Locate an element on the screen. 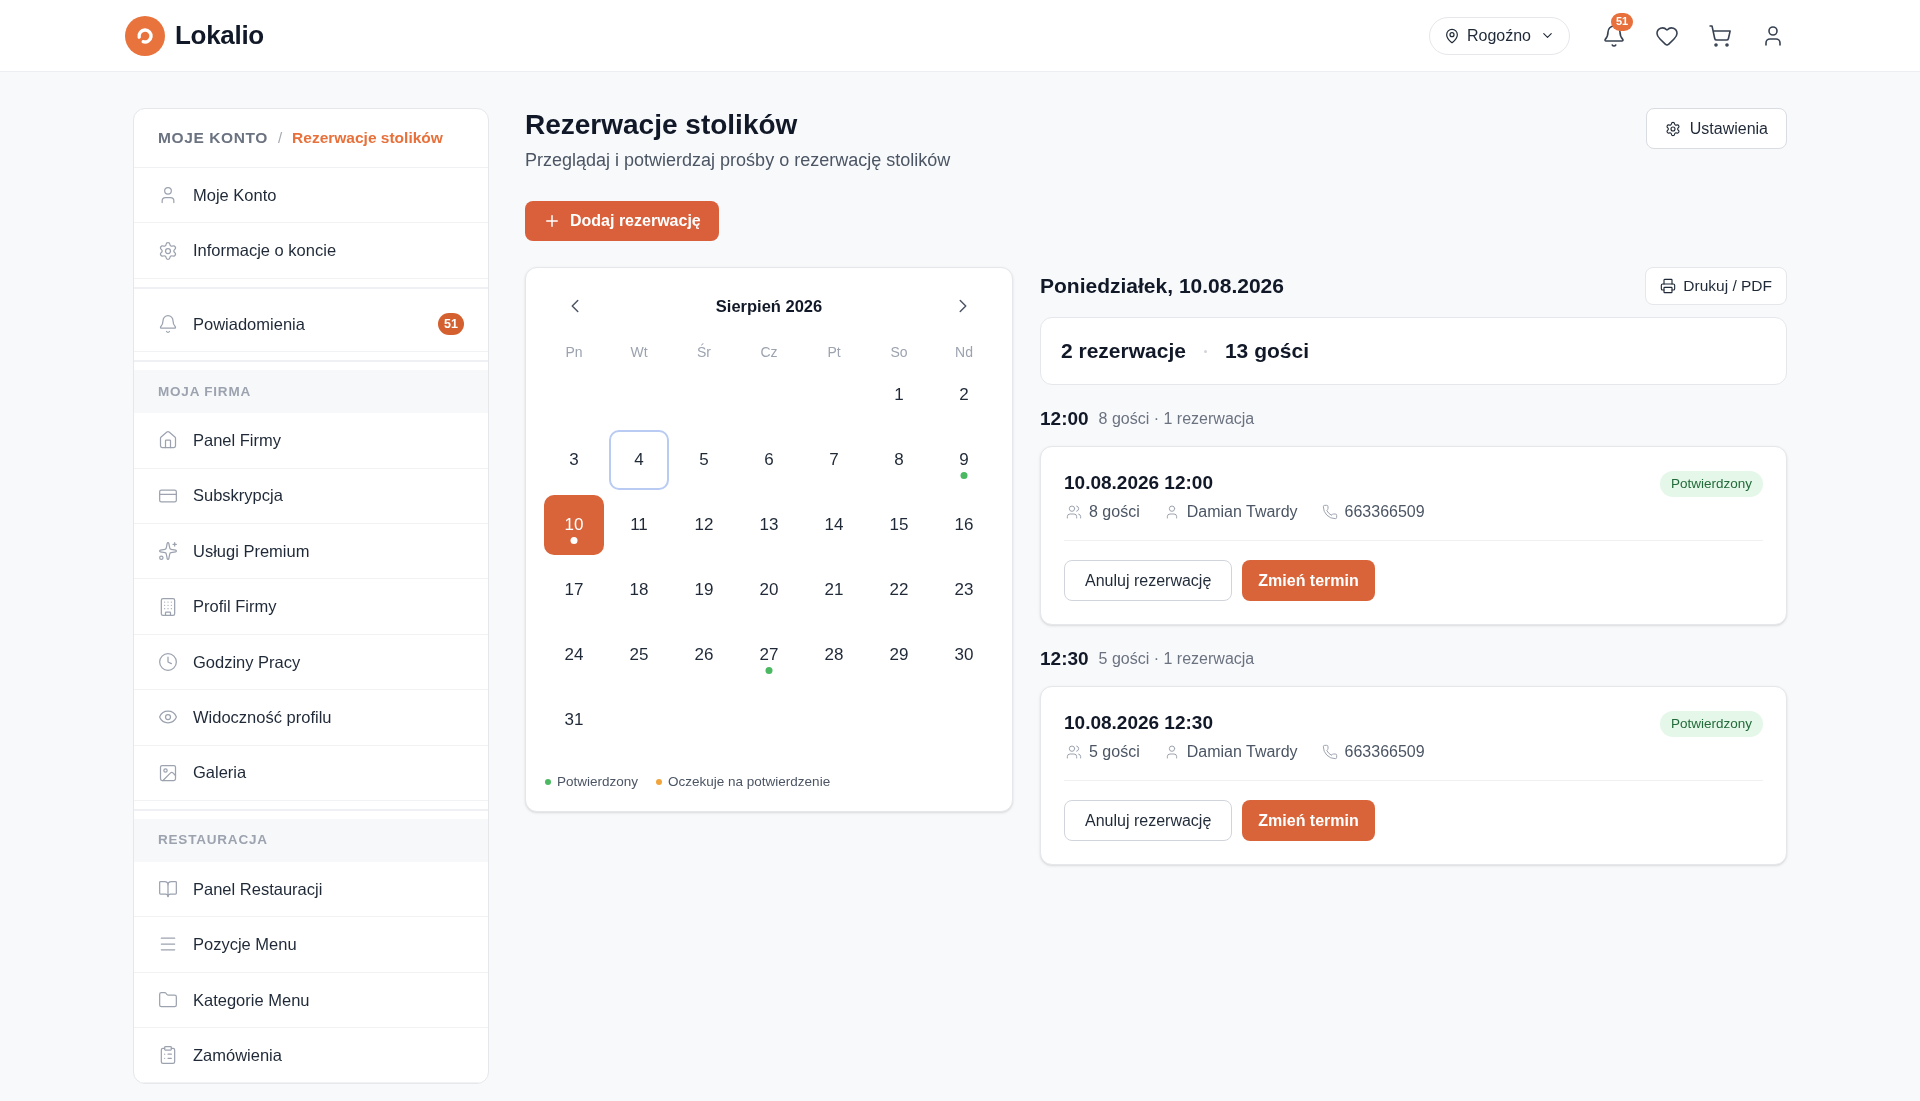  sidebar-link: Informacje o koncie is located at coordinates (311, 251).